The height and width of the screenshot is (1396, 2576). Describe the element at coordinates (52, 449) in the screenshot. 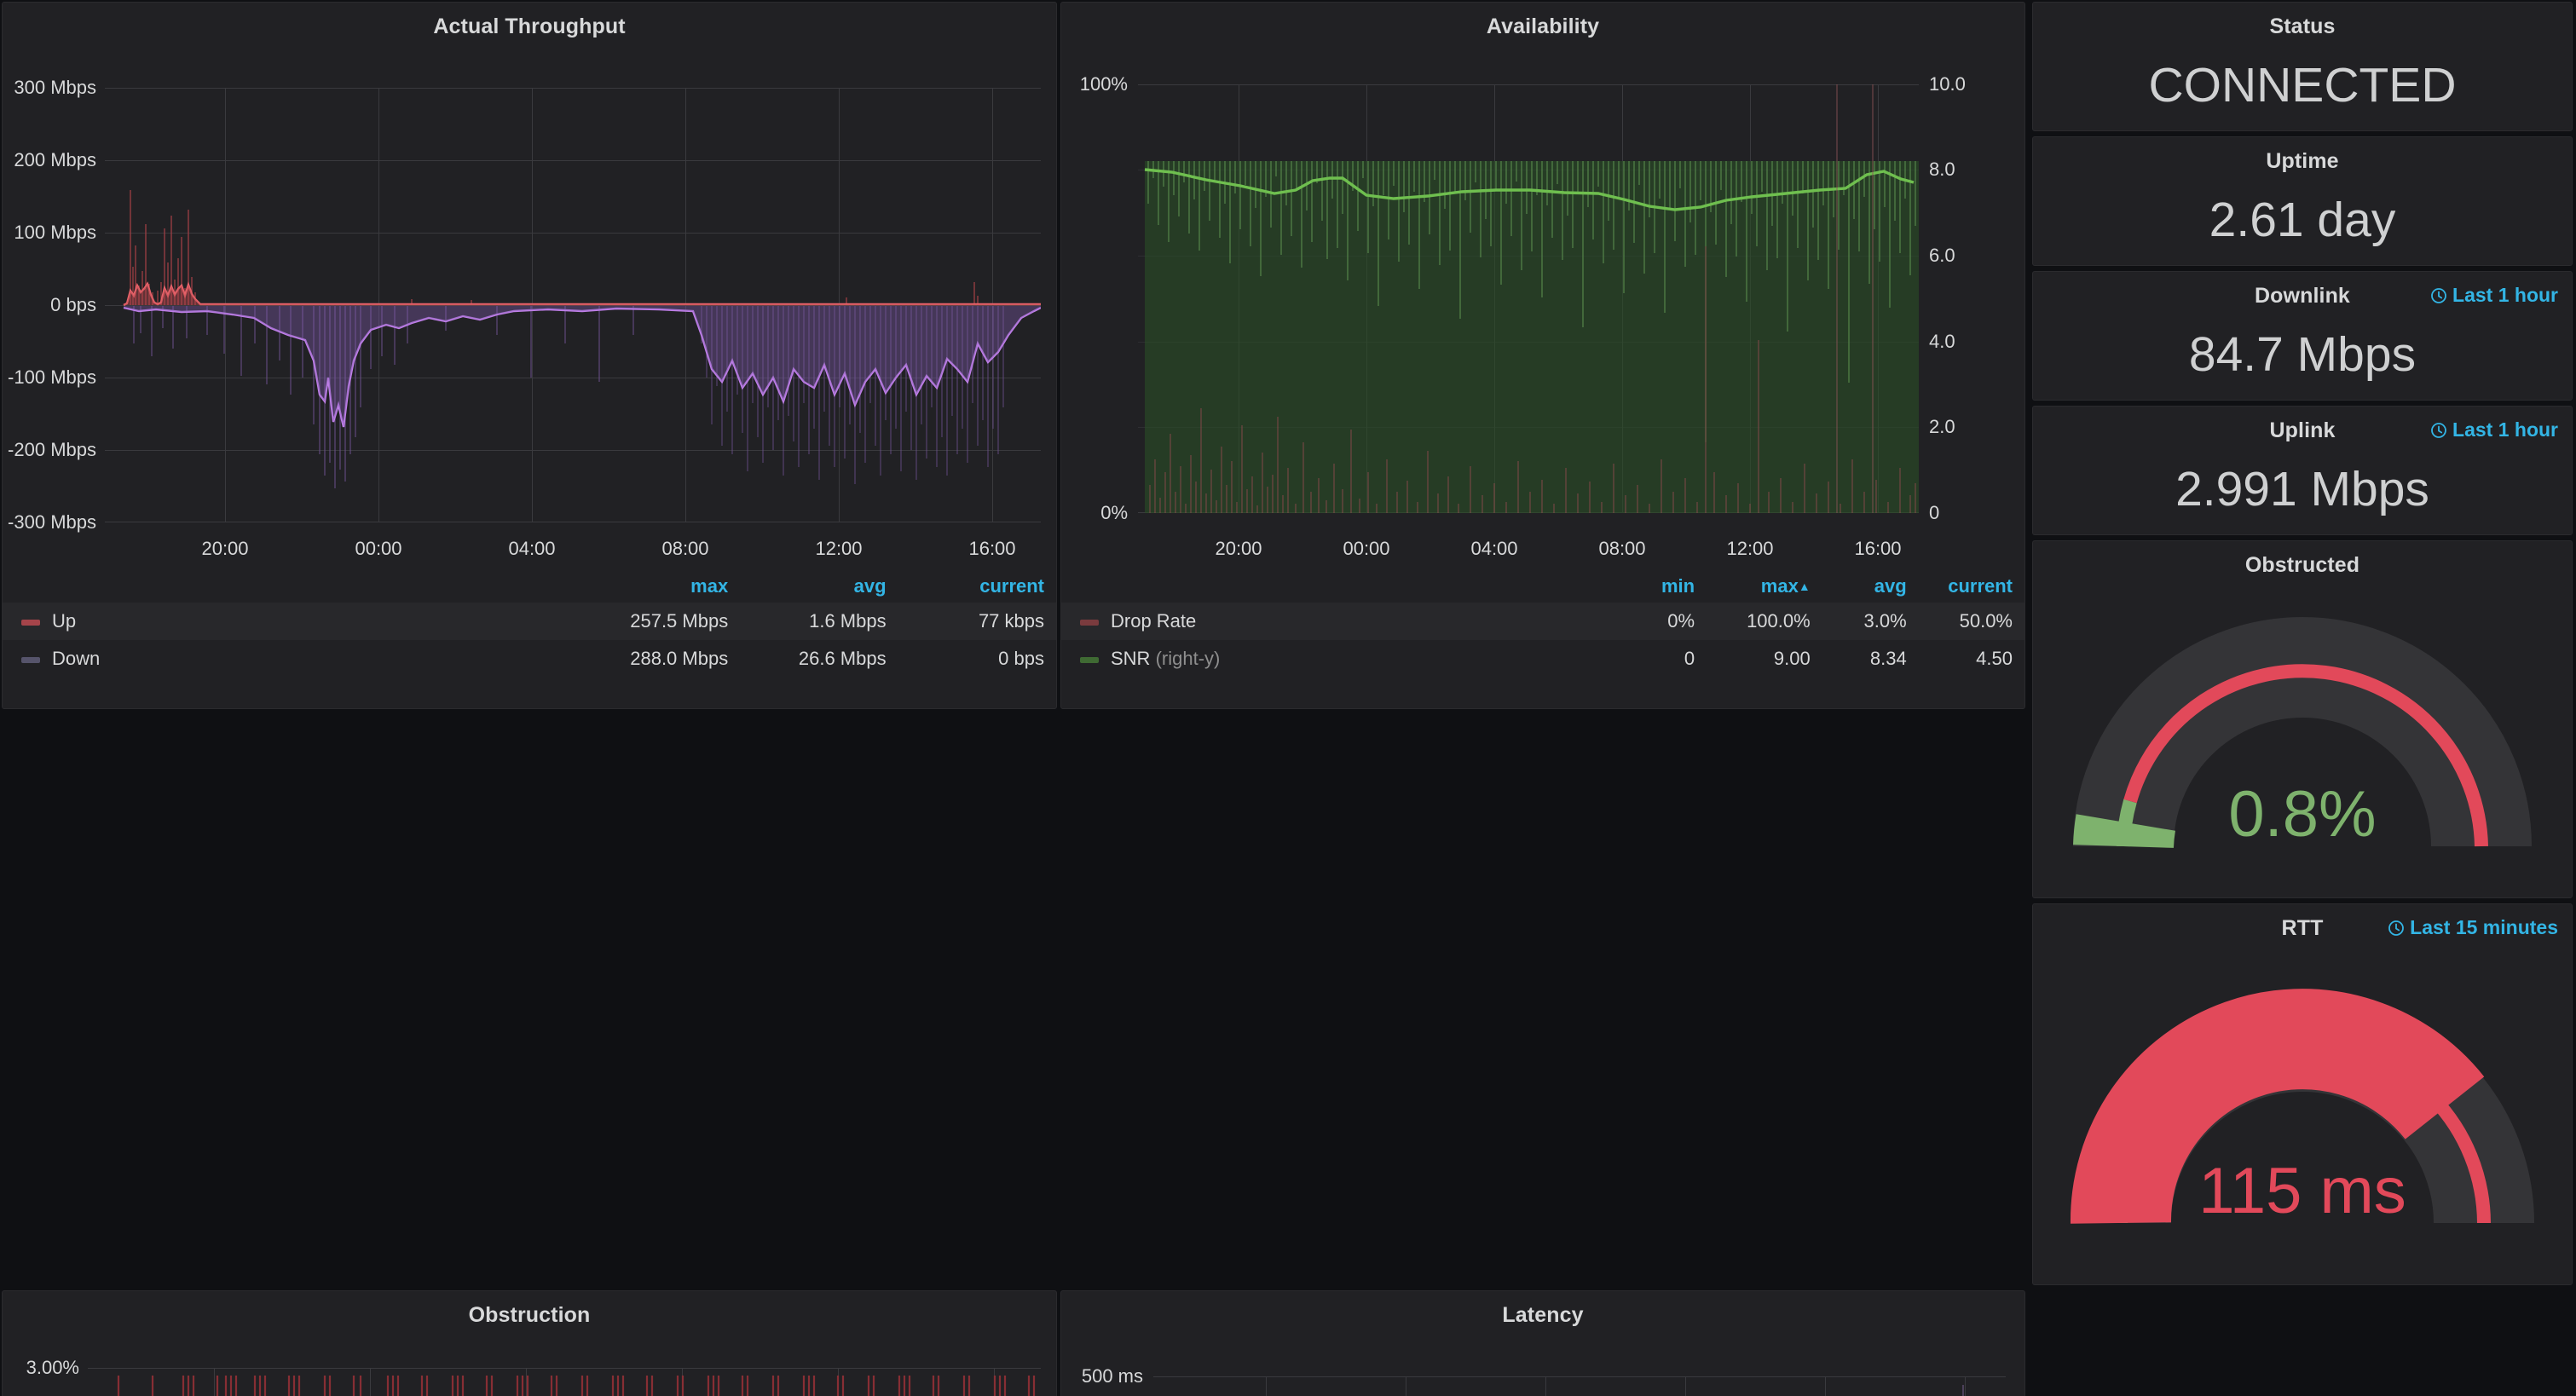

I see `y-tick: -200 Mbps` at that location.